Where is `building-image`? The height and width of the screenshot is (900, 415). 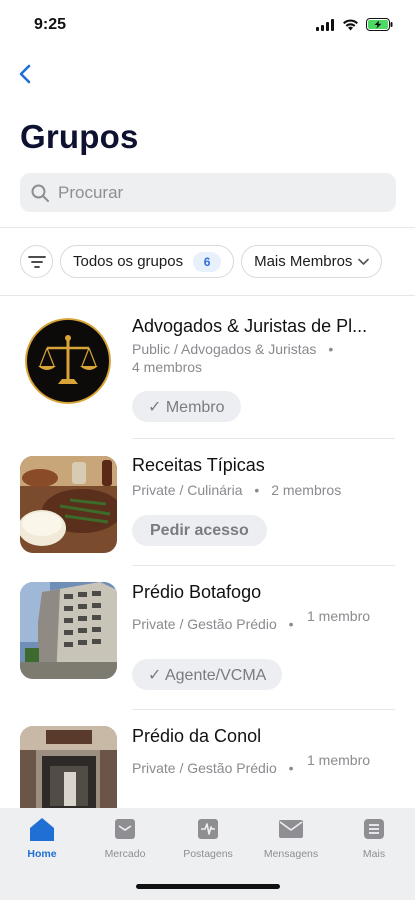 building-image is located at coordinates (68, 630).